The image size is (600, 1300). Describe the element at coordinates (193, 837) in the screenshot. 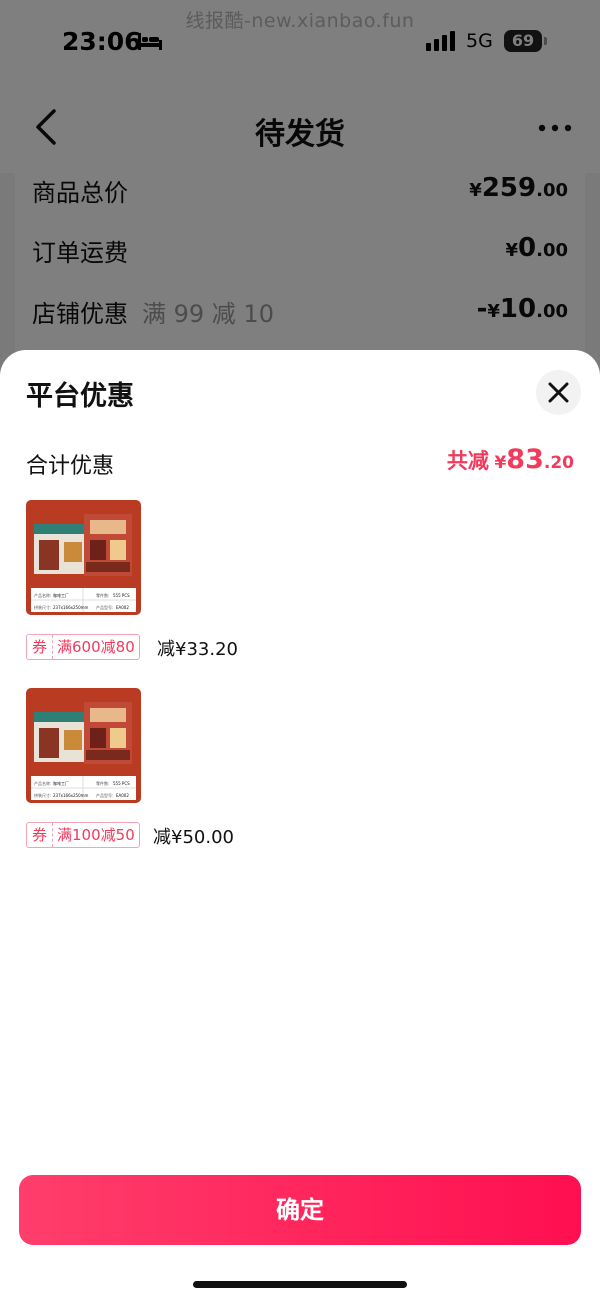

I see `discount-amount: 减¥50.00` at that location.